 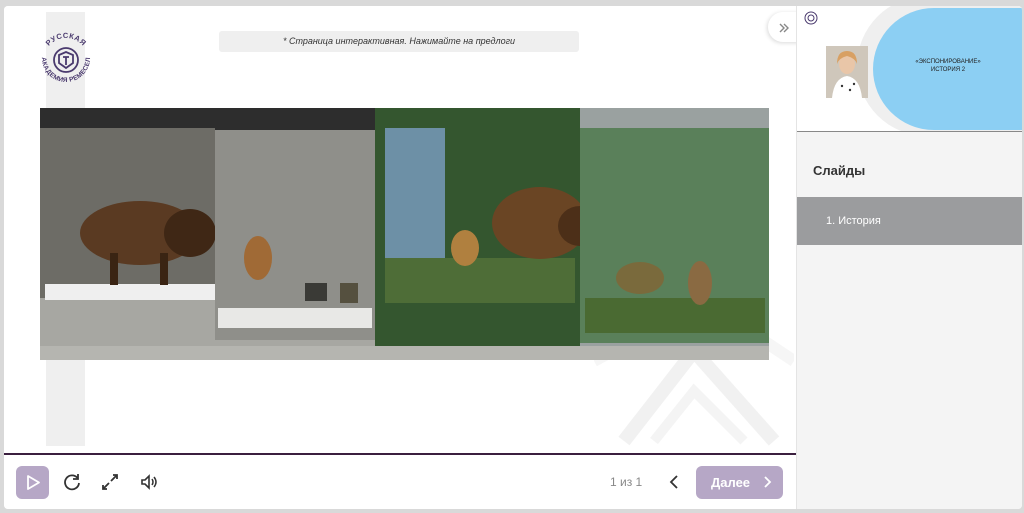 I want to click on player-controls: 1 из 1 Далее, so click(x=400, y=482).